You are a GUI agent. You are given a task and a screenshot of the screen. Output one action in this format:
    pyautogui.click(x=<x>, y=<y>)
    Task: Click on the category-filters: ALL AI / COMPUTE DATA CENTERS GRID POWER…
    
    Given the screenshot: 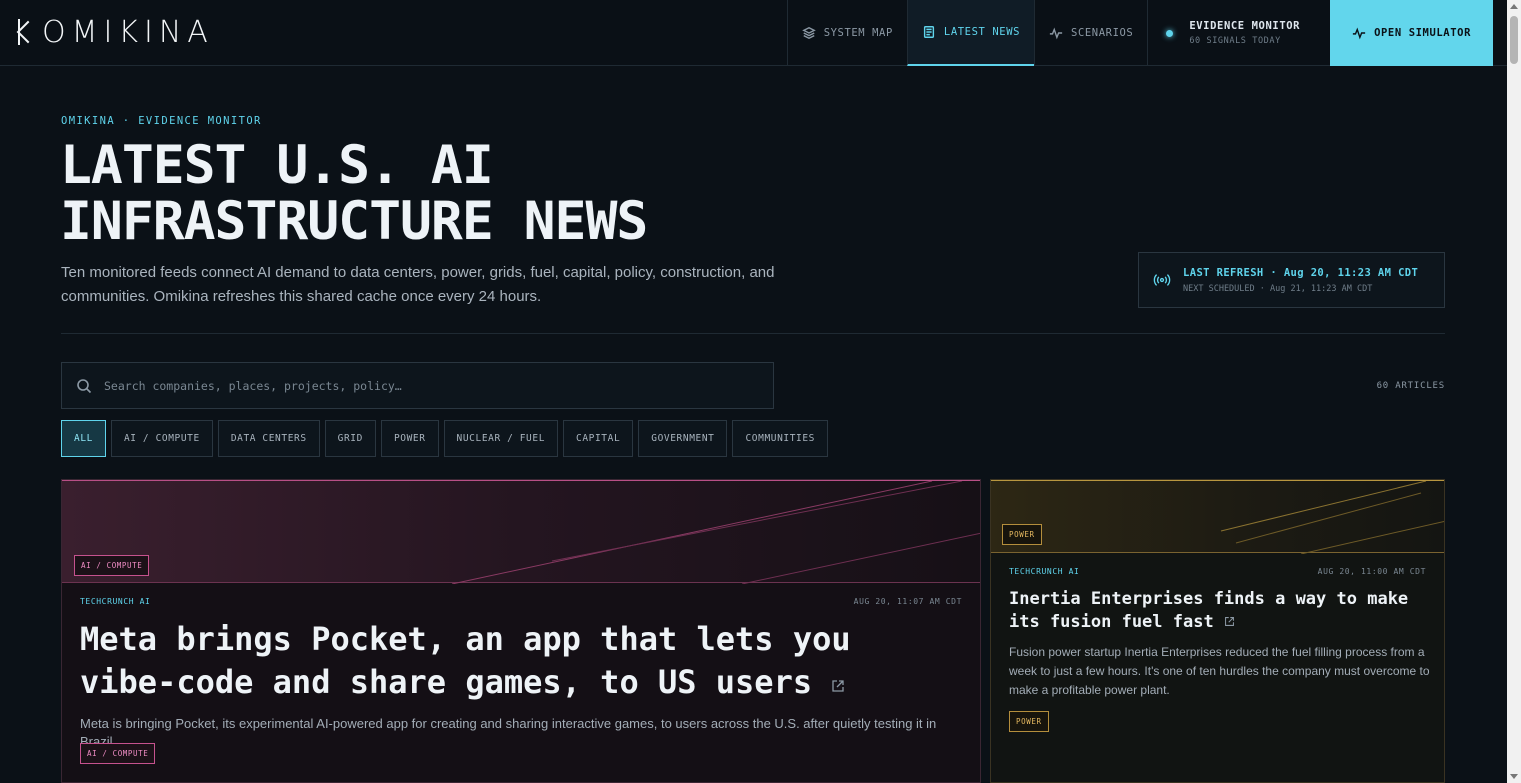 What is the action you would take?
    pyautogui.click(x=444, y=438)
    